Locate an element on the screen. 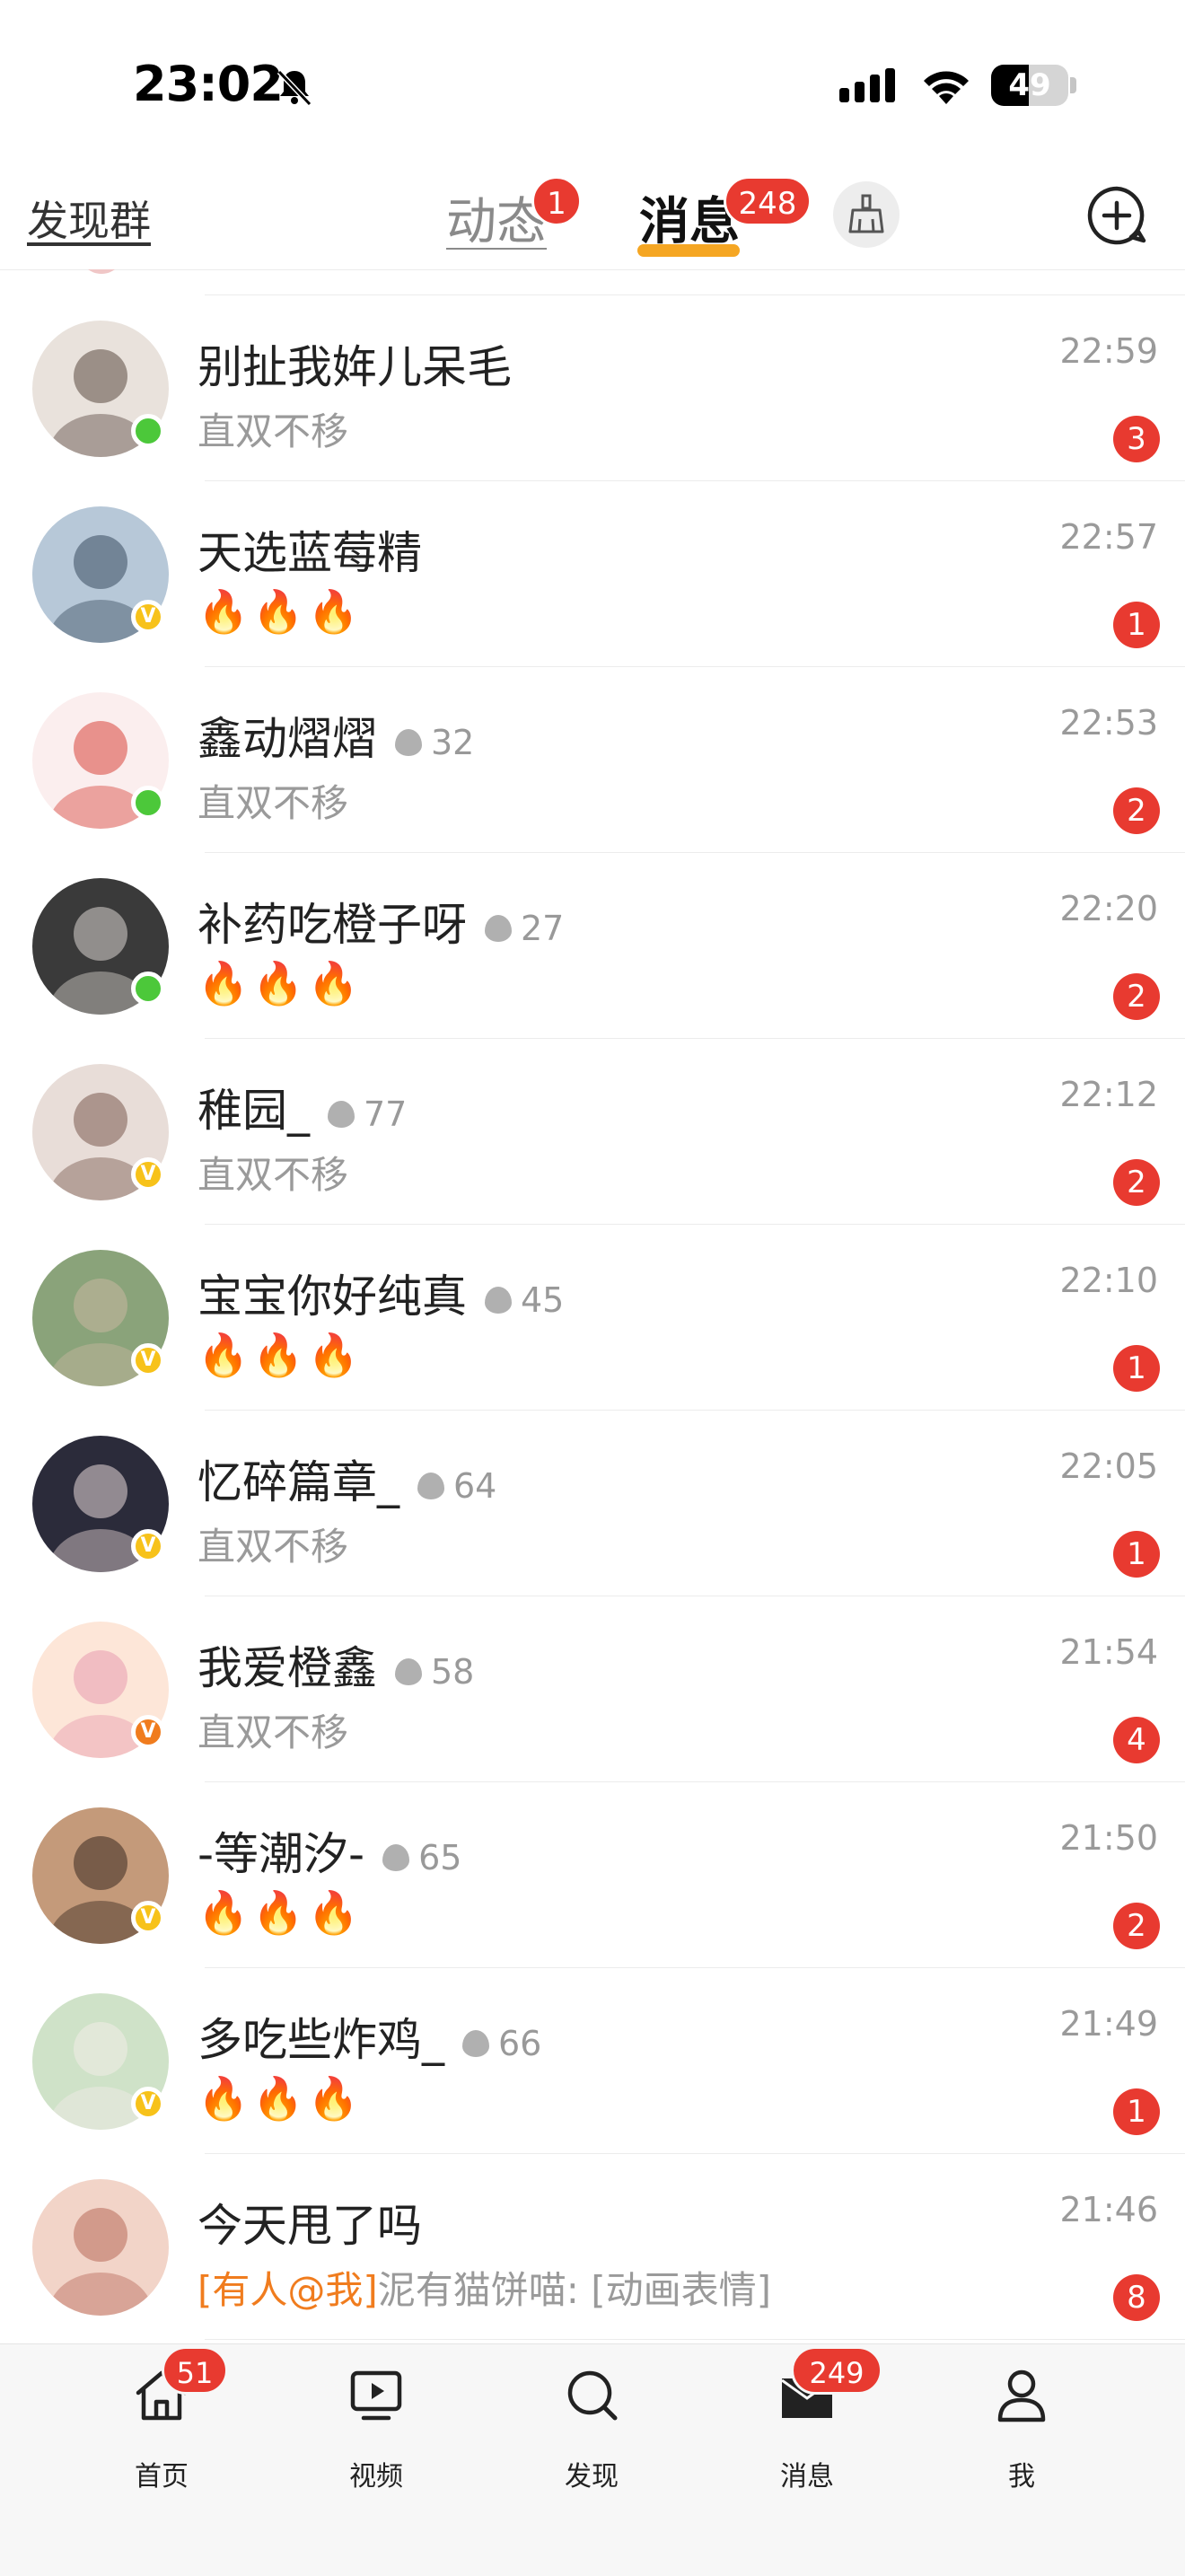 The width and height of the screenshot is (1185, 2576). contact-name-text: 多吃些炸鸡_ is located at coordinates (321, 2040).